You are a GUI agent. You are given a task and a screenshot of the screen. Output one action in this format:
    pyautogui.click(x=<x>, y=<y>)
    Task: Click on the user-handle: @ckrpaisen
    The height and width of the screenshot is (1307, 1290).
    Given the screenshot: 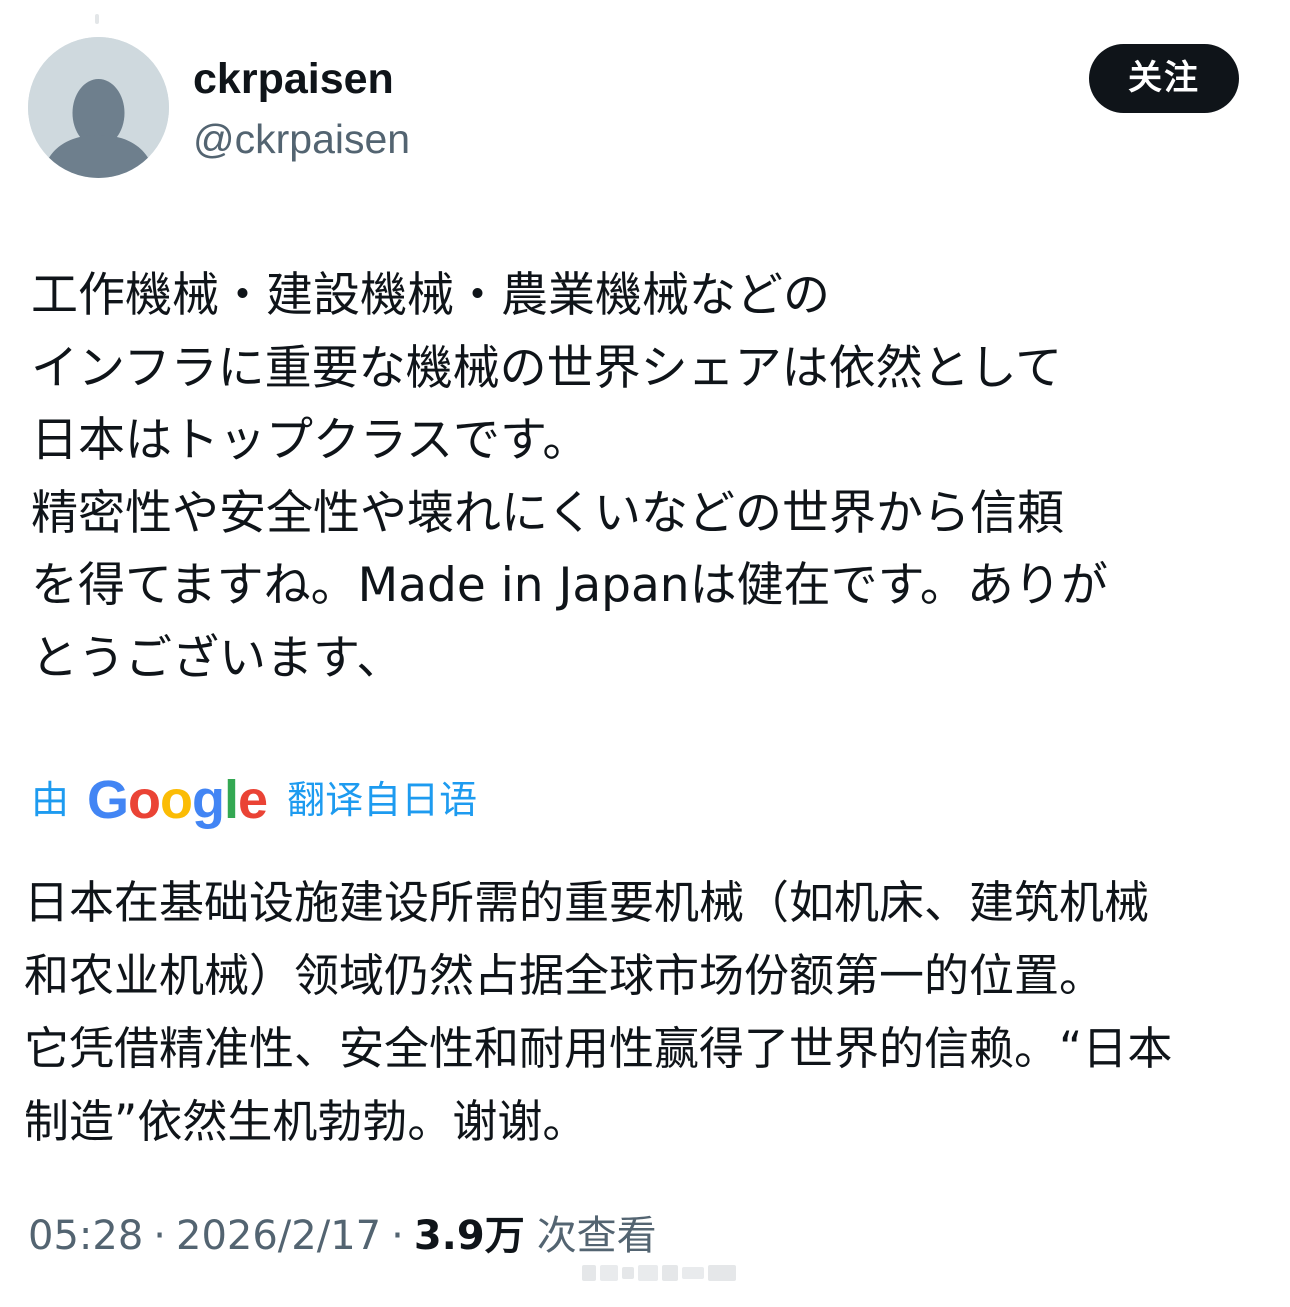 What is the action you would take?
    pyautogui.click(x=301, y=139)
    